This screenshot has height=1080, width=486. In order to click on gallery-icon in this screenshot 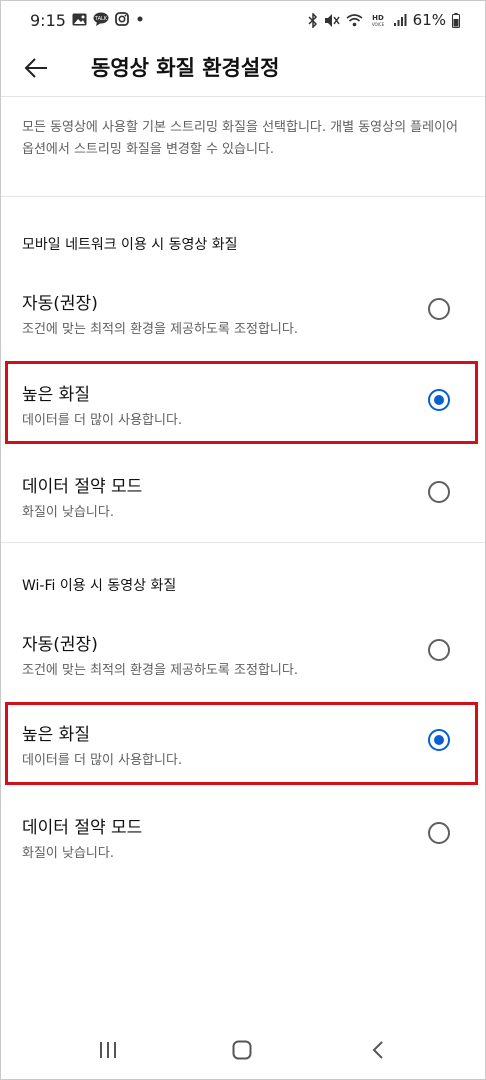, I will do `click(79, 19)`.